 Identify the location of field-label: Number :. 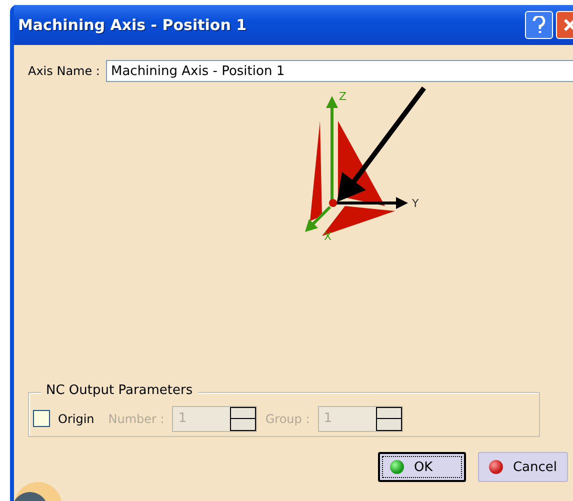
(136, 419).